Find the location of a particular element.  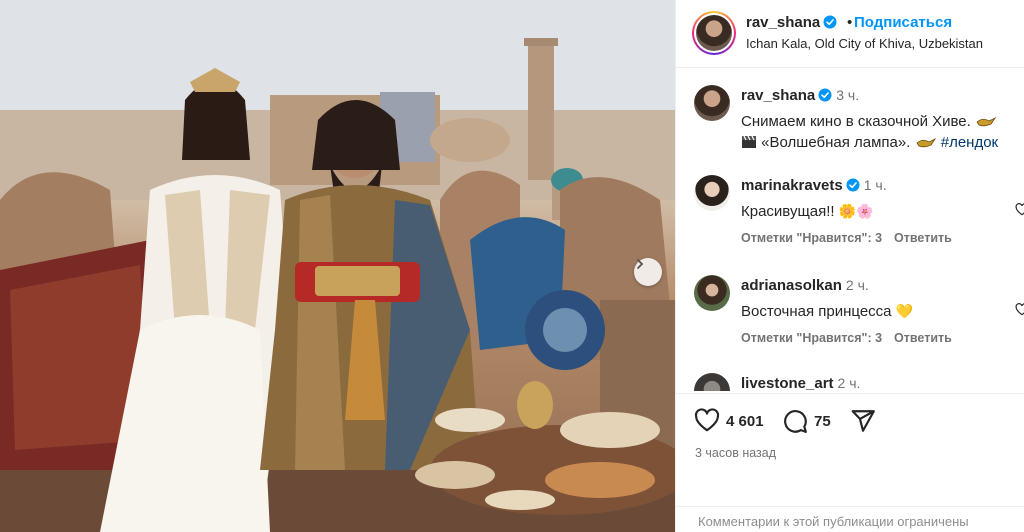

comment-emoji: 💛 is located at coordinates (904, 312).